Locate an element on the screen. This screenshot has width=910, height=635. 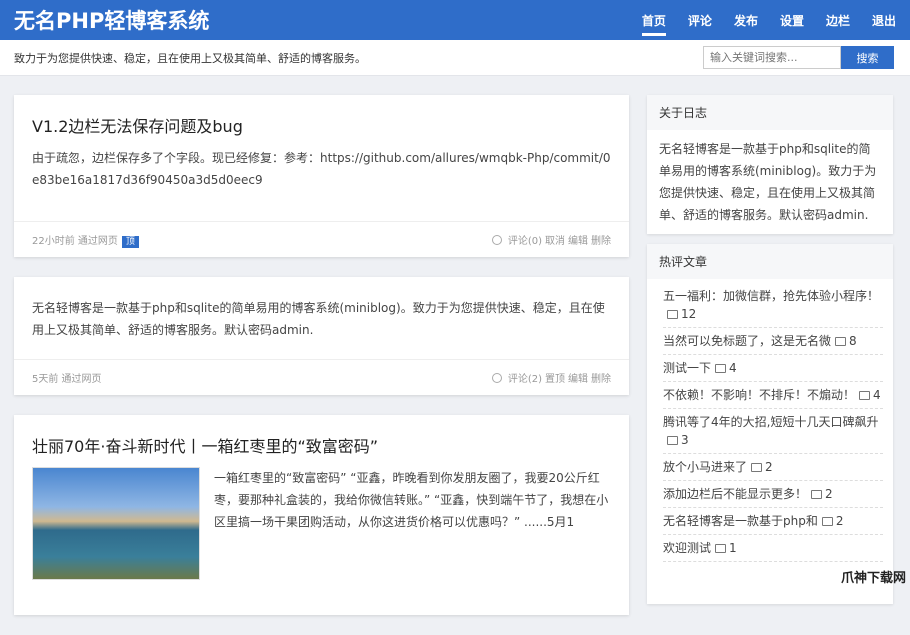
hot-post-title: 测试一下 is located at coordinates (687, 368).